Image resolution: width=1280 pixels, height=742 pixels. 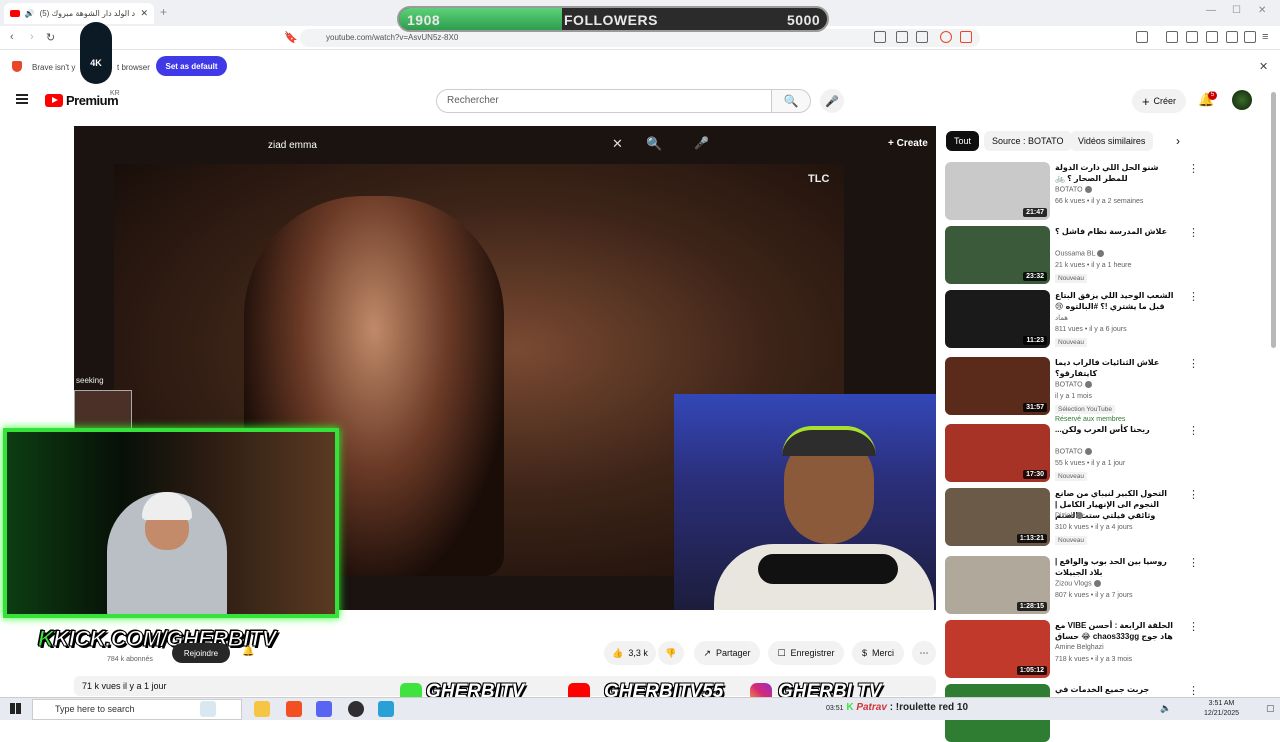 What do you see at coordinates (1117, 231) in the screenshot?
I see `rec-title: علاش المدرسة نظام فاشل ؟` at bounding box center [1117, 231].